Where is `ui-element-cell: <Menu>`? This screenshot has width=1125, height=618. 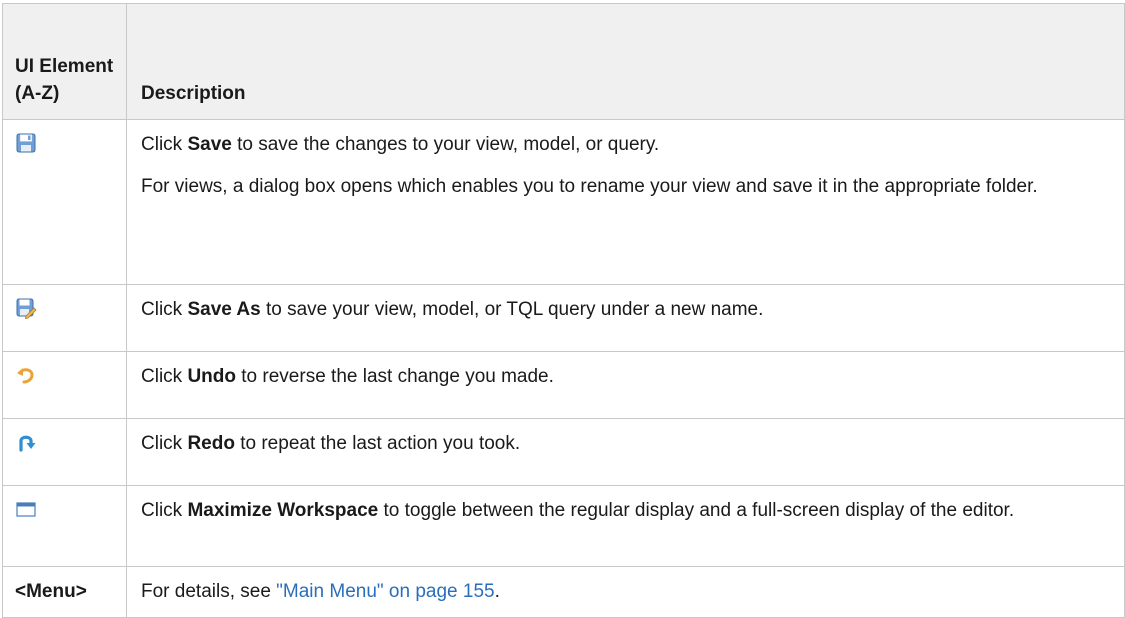 ui-element-cell: <Menu> is located at coordinates (64, 592).